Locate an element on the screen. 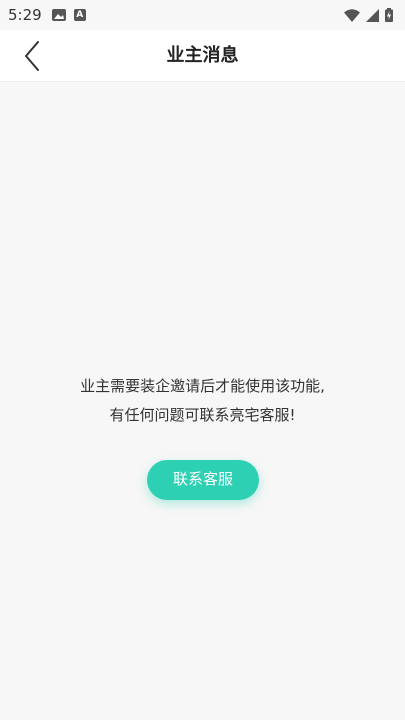 Image resolution: width=405 pixels, height=720 pixels. app-header: 业主消息 is located at coordinates (202, 56).